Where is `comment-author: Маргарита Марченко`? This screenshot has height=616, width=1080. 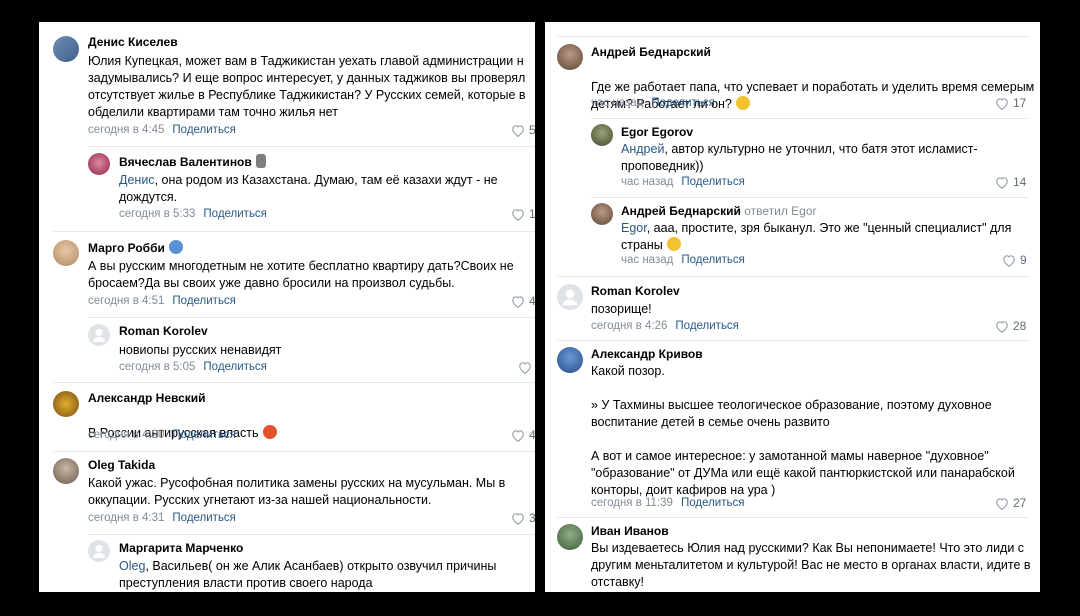 comment-author: Маргарита Марченко is located at coordinates (181, 548).